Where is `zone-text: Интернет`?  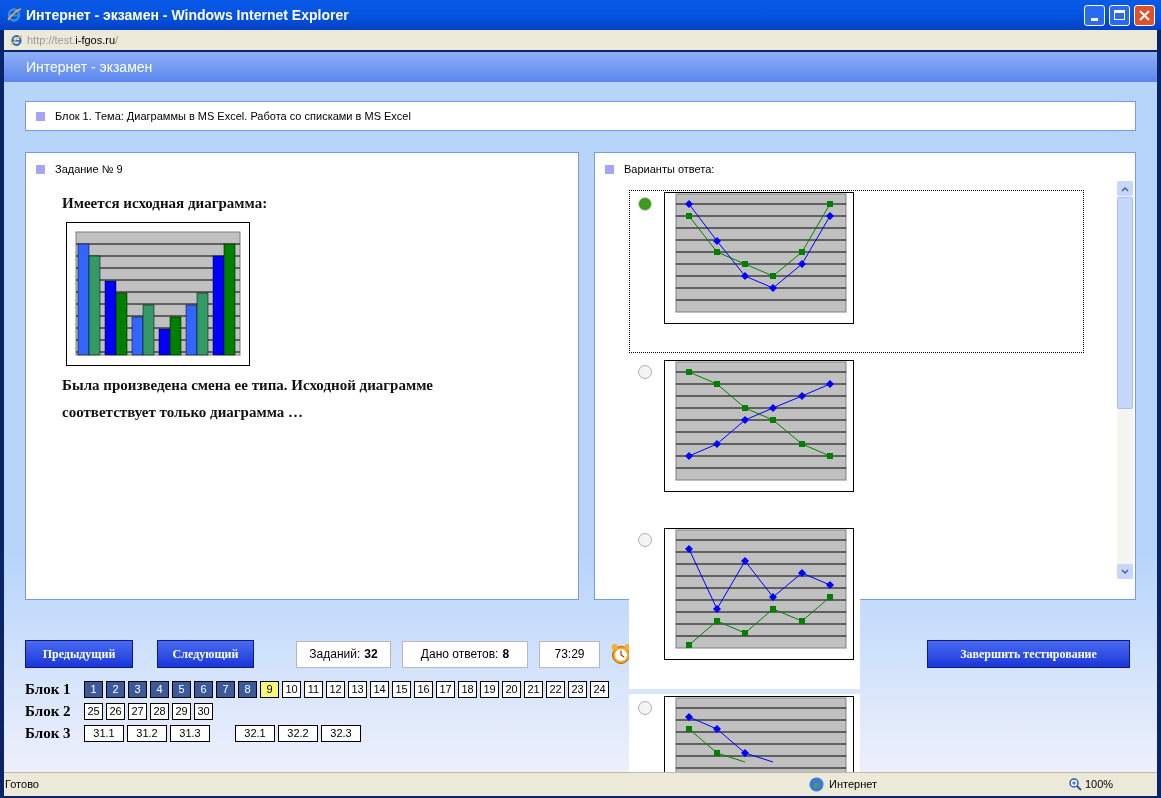 zone-text: Интернет is located at coordinates (853, 785).